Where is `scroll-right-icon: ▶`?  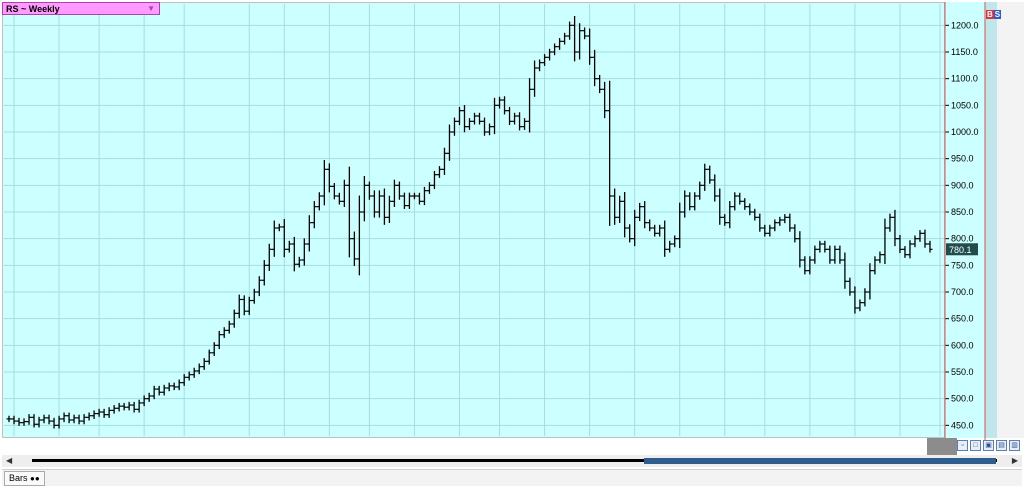 scroll-right-icon: ▶ is located at coordinates (1015, 460).